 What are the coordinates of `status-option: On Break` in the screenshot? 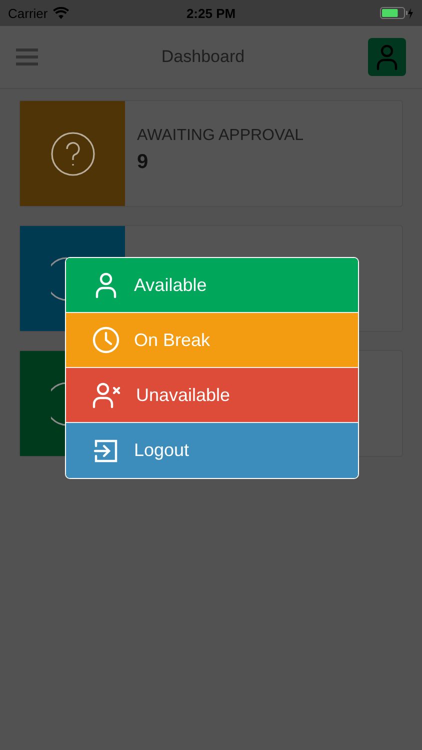 It's located at (212, 340).